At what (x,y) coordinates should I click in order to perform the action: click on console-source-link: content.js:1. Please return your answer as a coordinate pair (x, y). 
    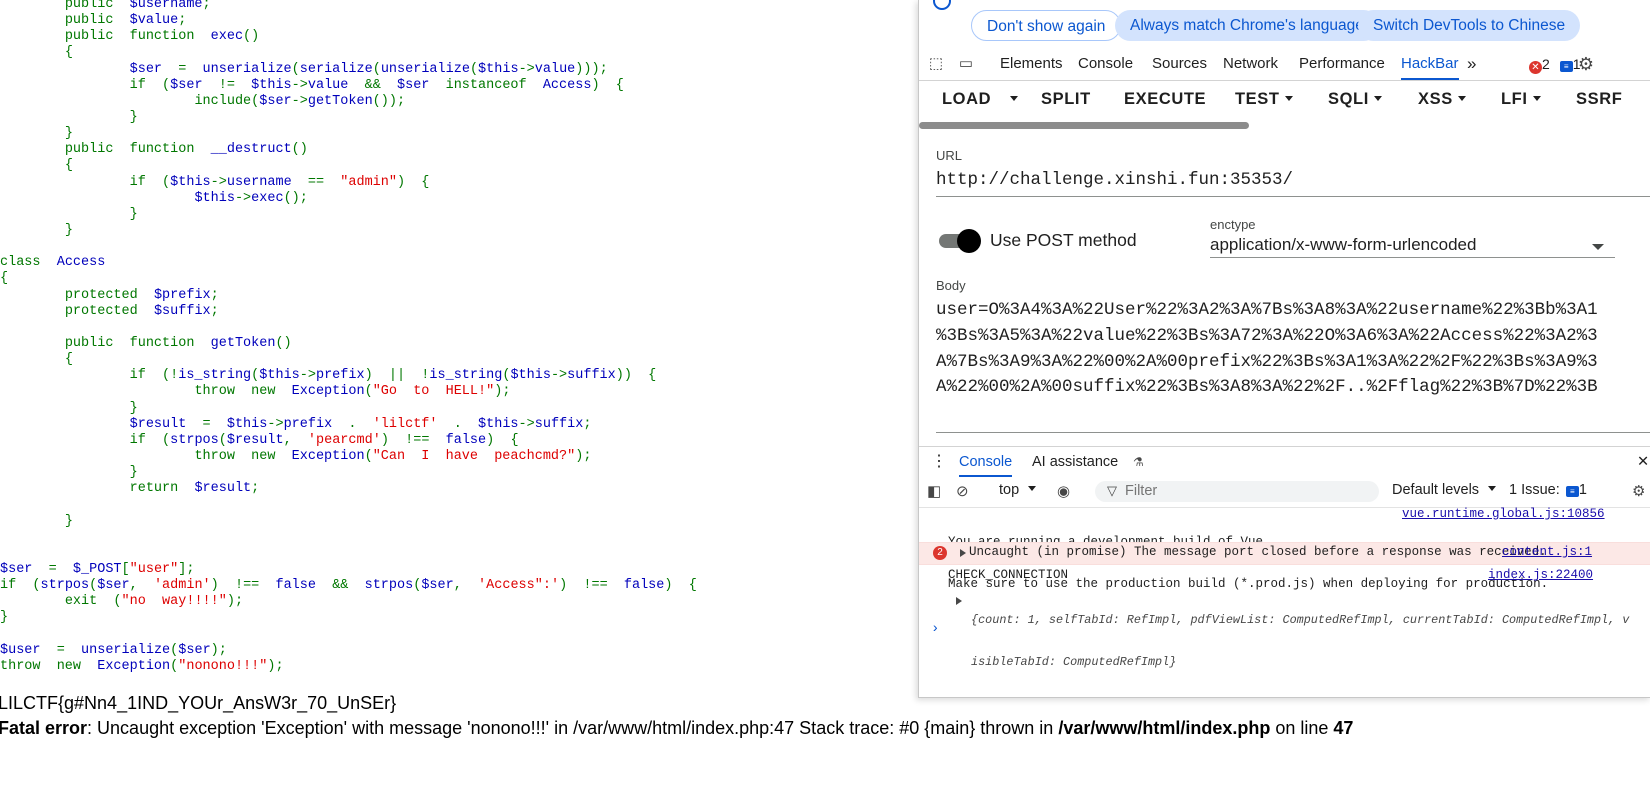
    Looking at the image, I should click on (1547, 552).